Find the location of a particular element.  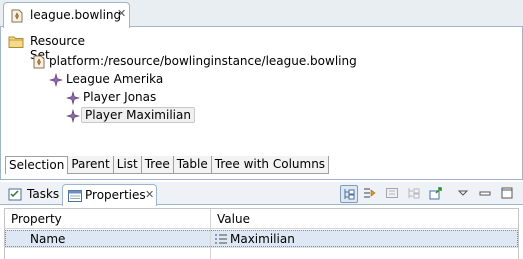

properties-toolbar is located at coordinates (428, 194).